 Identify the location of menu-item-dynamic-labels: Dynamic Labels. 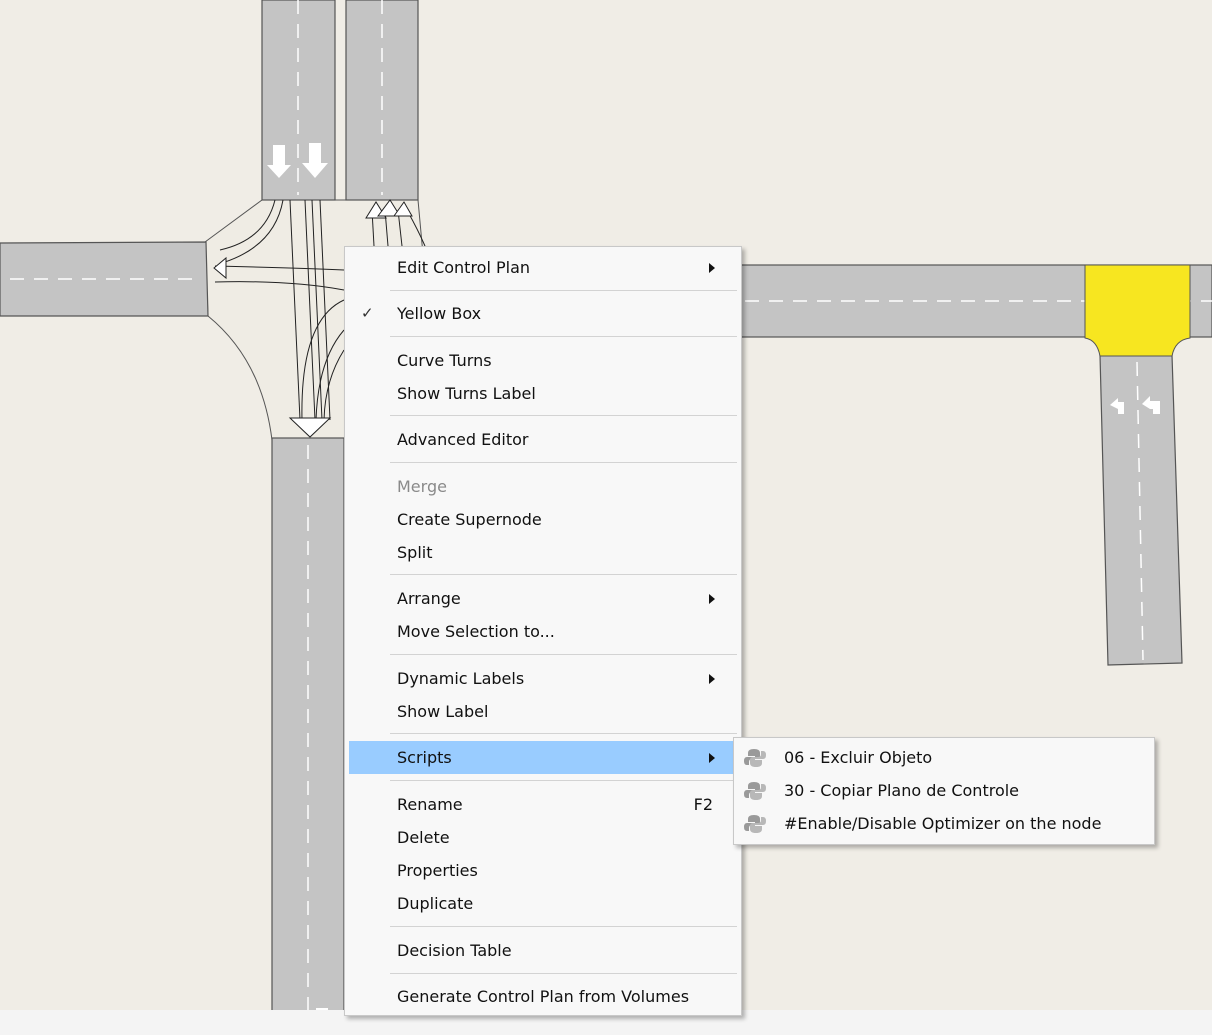
(543, 678).